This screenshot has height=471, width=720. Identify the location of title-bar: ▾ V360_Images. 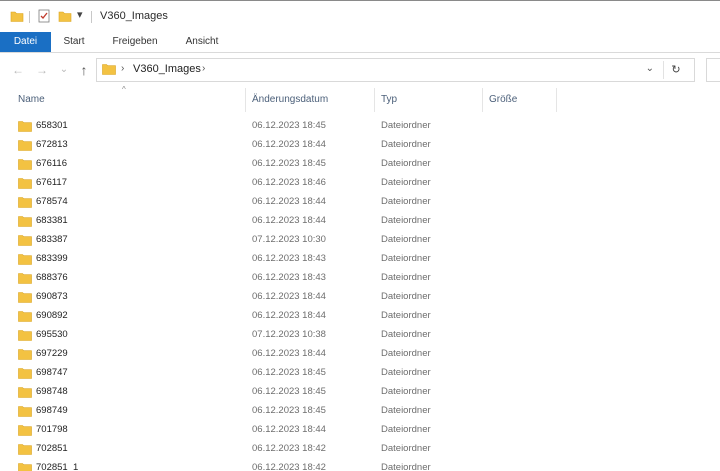
(360, 16).